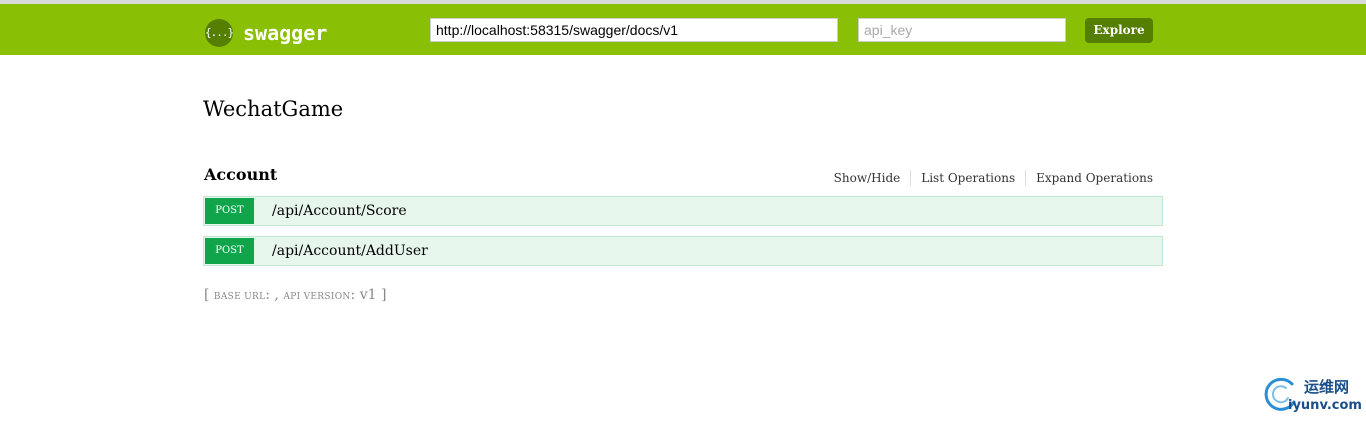 Image resolution: width=1366 pixels, height=422 pixels. I want to click on show-hide-link: Show/Hide, so click(873, 178).